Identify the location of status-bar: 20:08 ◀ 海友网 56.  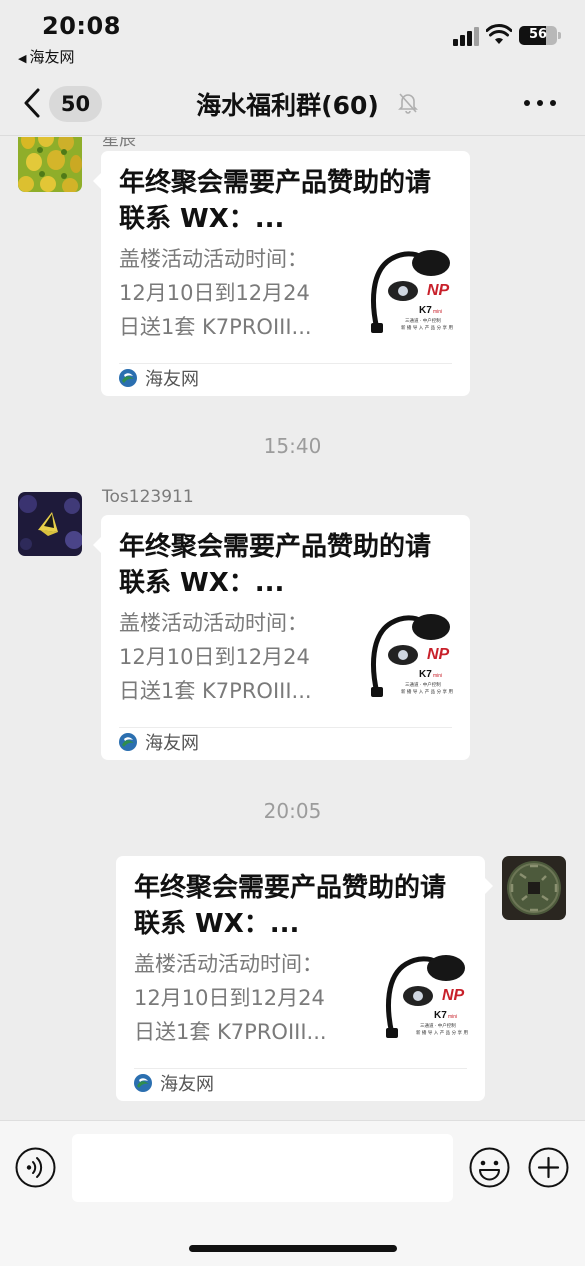
(292, 35).